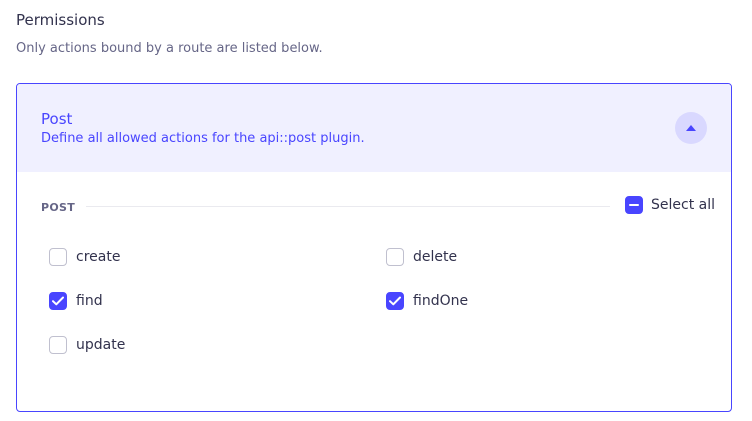 The width and height of the screenshot is (752, 421). I want to click on permission-delete: delete, so click(421, 257).